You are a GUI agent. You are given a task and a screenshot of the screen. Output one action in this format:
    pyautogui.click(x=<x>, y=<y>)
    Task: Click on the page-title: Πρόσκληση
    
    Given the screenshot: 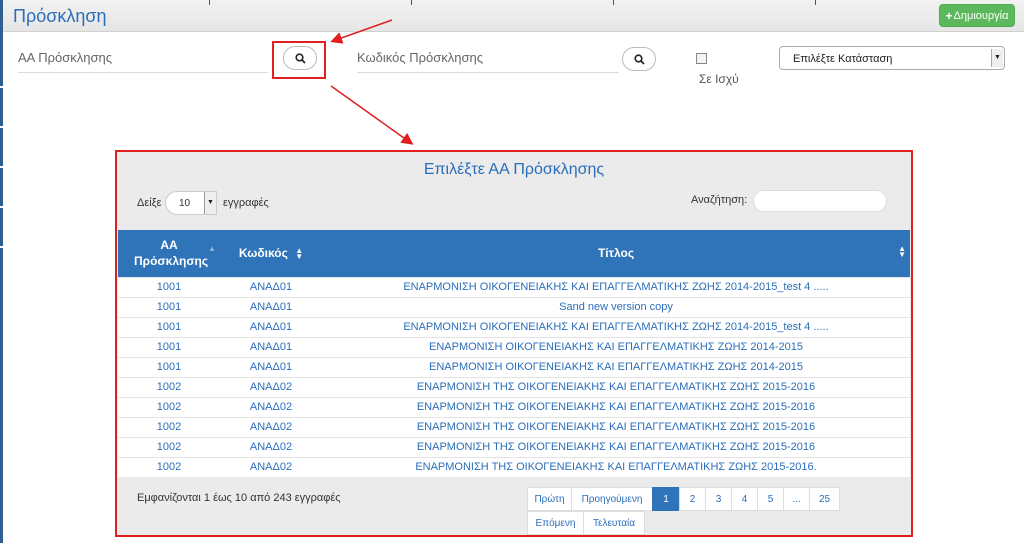 What is the action you would take?
    pyautogui.click(x=60, y=16)
    